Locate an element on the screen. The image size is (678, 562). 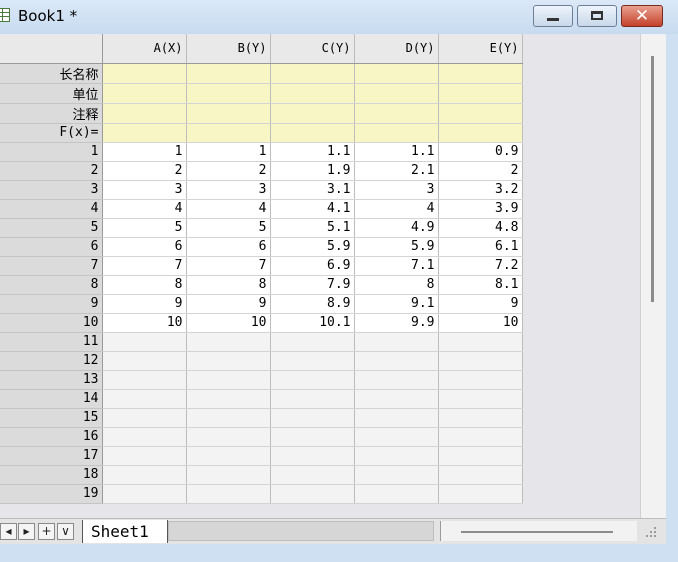
meta-row-label: 长名称 is located at coordinates (51, 73).